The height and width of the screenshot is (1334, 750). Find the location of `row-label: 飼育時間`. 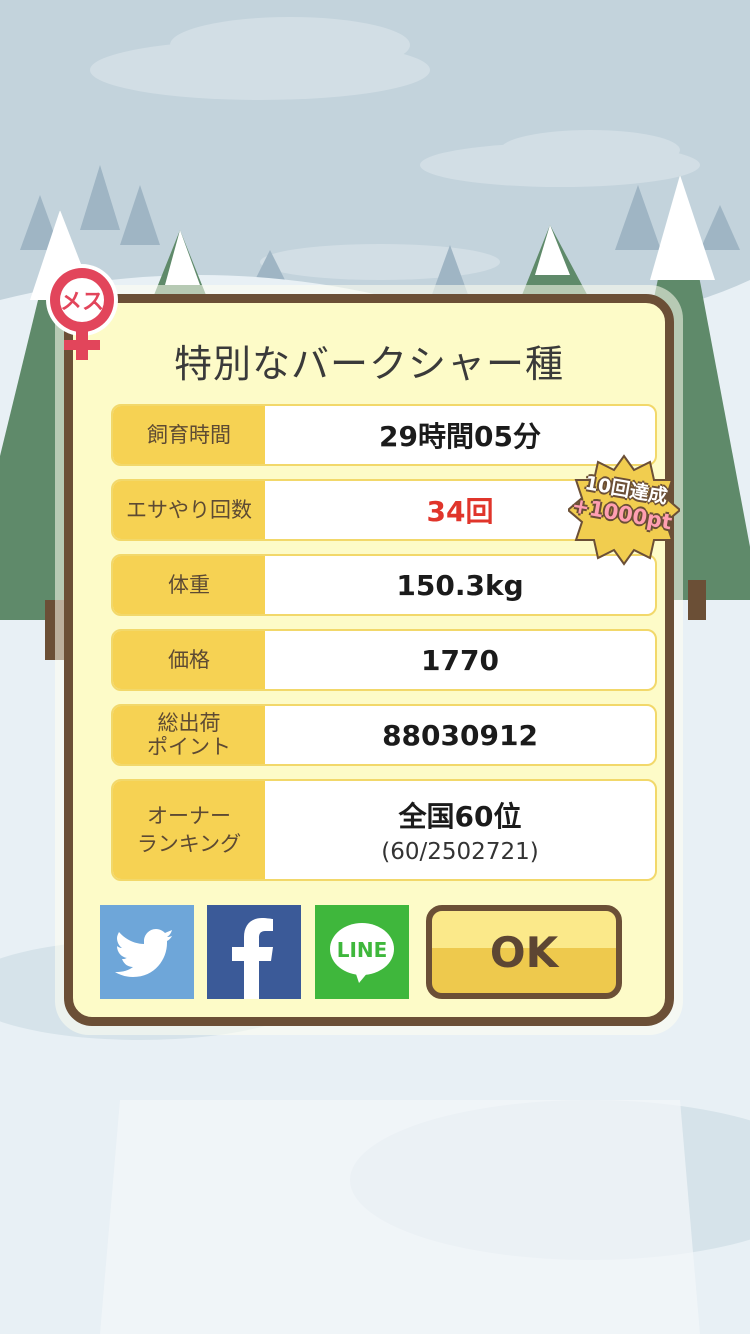

row-label: 飼育時間 is located at coordinates (189, 435).